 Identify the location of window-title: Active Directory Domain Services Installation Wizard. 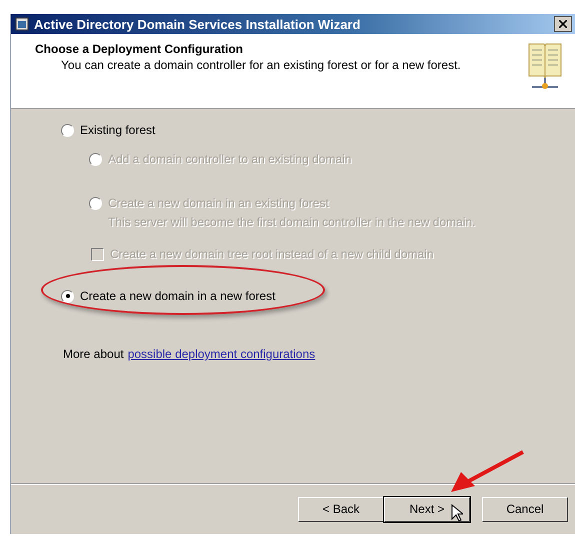
(198, 24).